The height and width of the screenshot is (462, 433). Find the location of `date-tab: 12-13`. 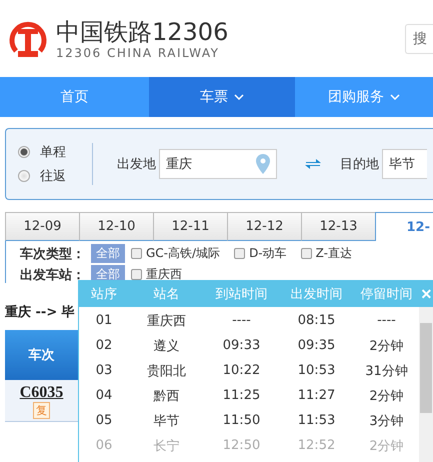

date-tab: 12-13 is located at coordinates (338, 226).